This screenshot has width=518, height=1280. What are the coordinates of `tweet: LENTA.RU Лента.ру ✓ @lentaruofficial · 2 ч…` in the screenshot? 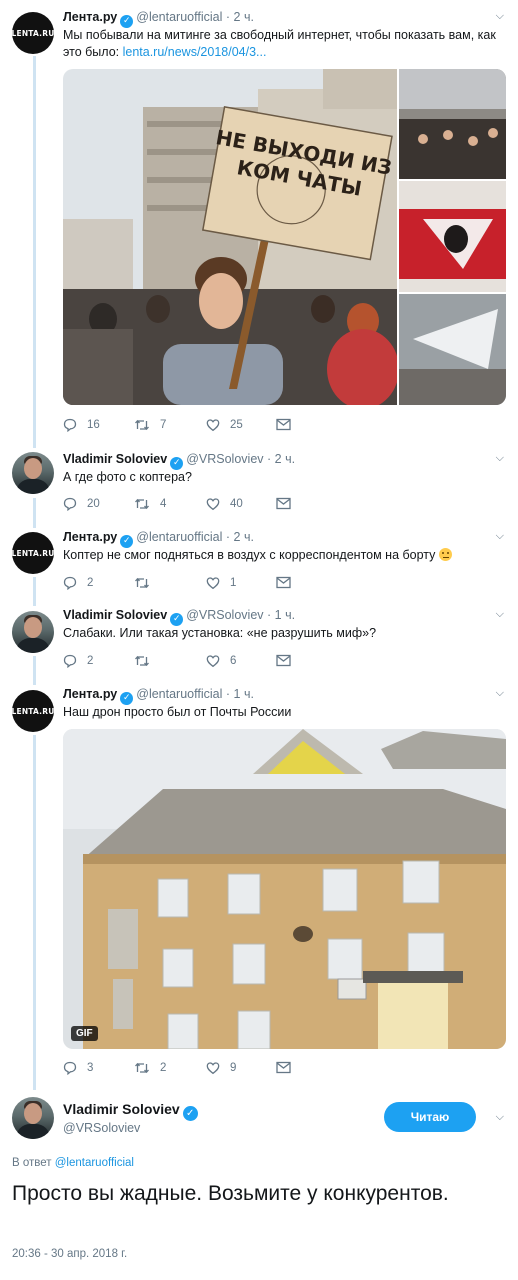 It's located at (259, 565).